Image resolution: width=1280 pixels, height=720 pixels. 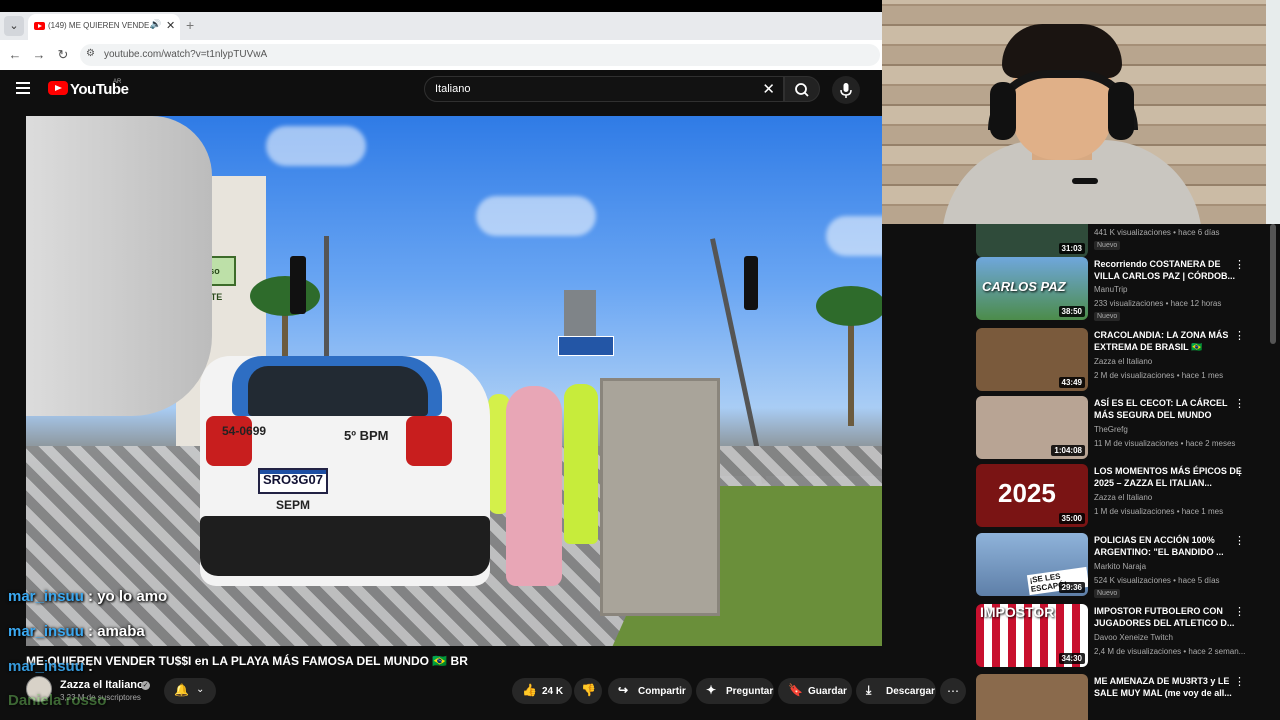 What do you see at coordinates (293, 481) in the screenshot?
I see `license-plate: SRO3G07` at bounding box center [293, 481].